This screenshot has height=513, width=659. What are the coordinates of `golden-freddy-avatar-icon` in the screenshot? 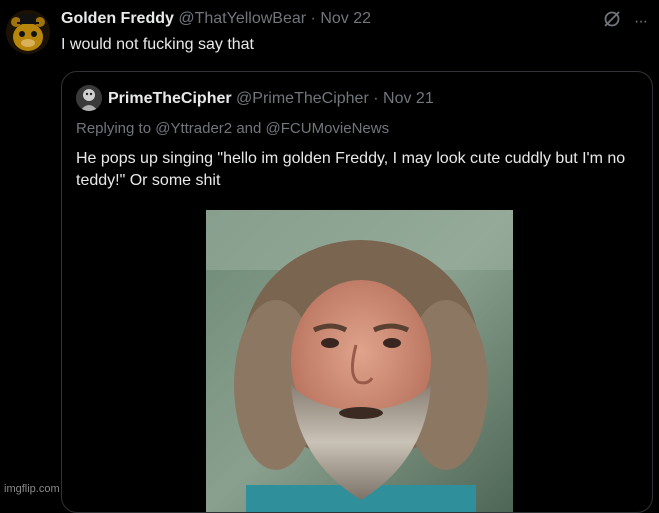 It's located at (28, 32).